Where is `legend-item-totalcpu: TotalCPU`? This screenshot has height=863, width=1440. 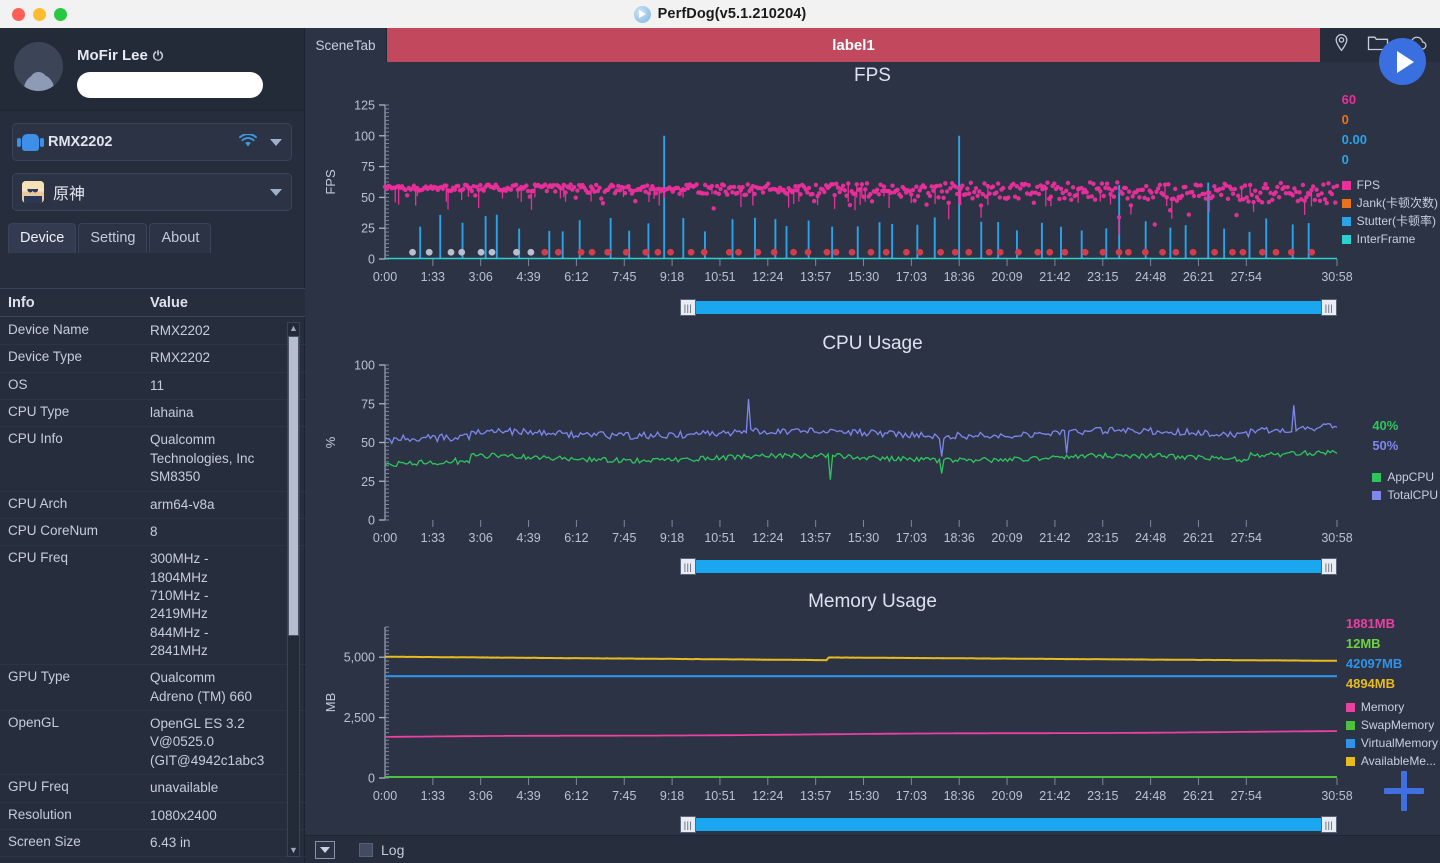 legend-item-totalcpu: TotalCPU is located at coordinates (1405, 495).